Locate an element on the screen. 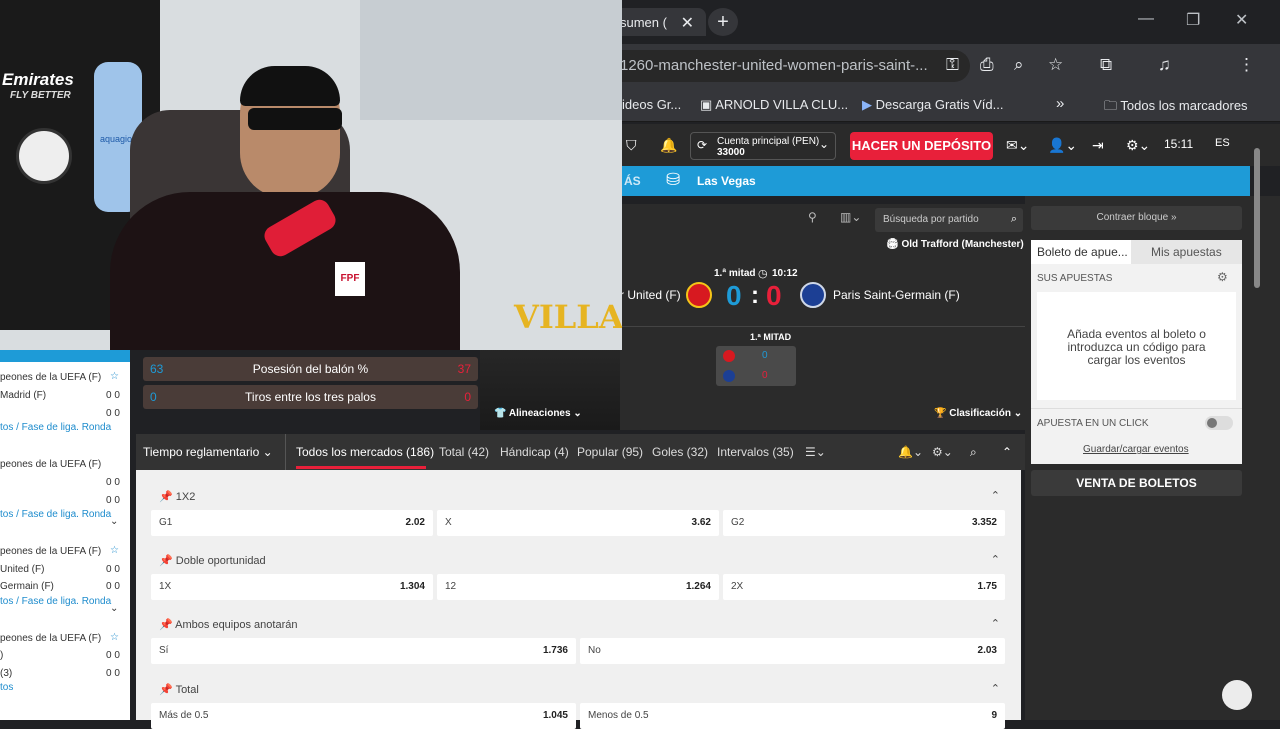 The width and height of the screenshot is (1280, 729). shield-icon: ⛉ is located at coordinates (631, 145).